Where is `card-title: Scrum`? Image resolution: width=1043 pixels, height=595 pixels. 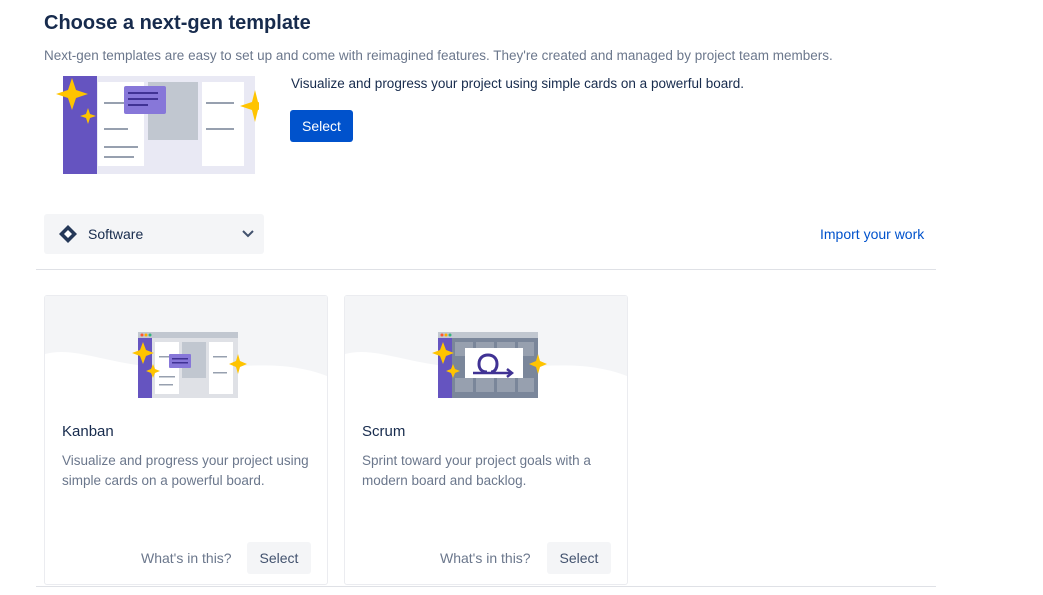
card-title: Scrum is located at coordinates (384, 431).